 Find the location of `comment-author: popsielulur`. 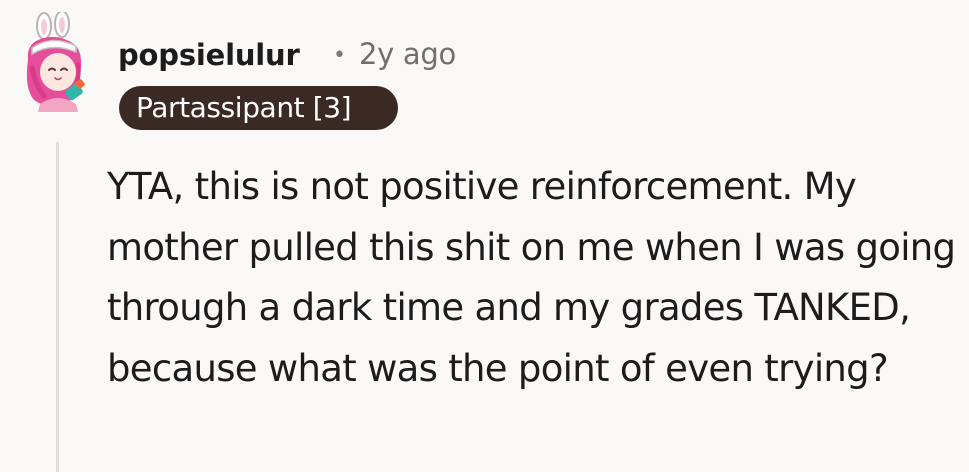

comment-author: popsielulur is located at coordinates (209, 55).